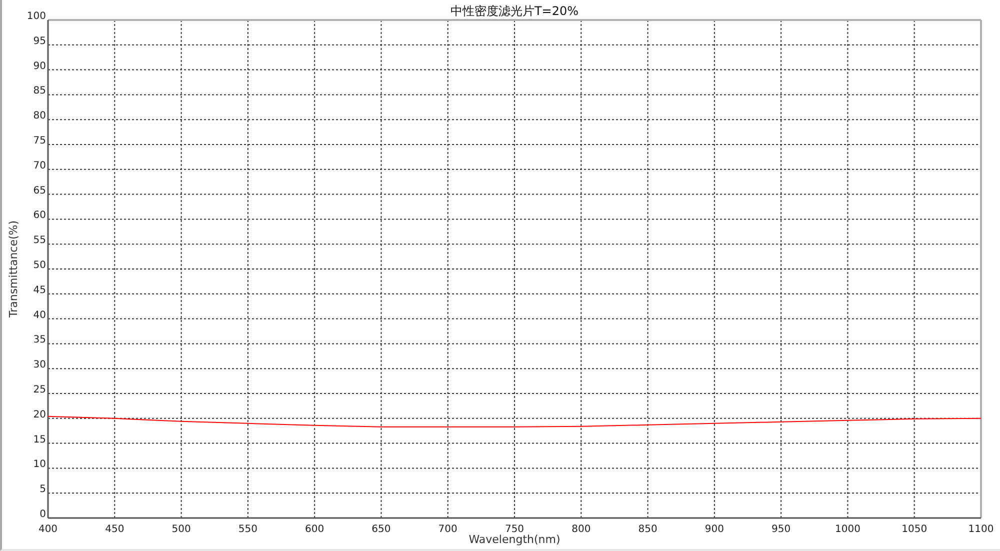  What do you see at coordinates (39, 440) in the screenshot?
I see `y-tick-label: 15` at bounding box center [39, 440].